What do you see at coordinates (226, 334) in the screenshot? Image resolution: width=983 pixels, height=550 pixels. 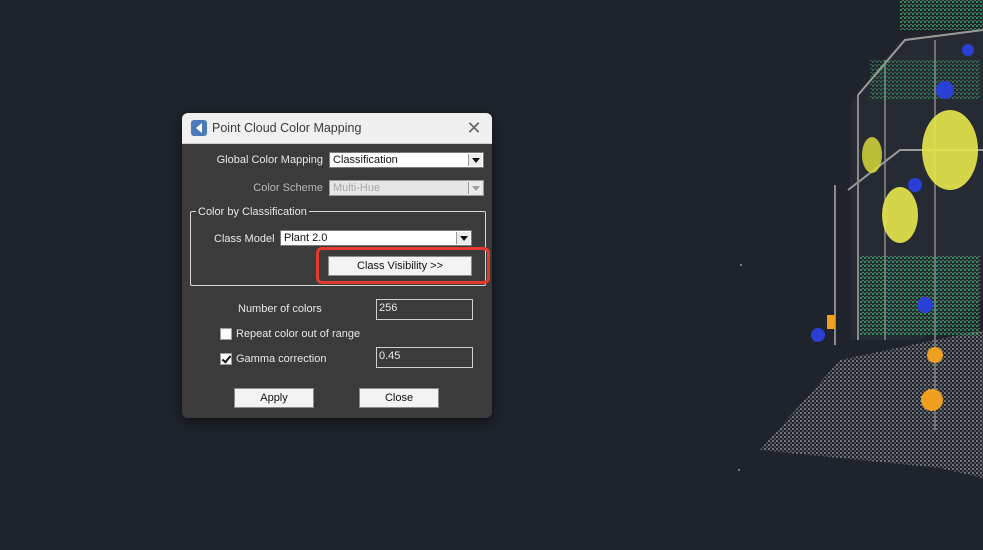 I see `repeat-color-checkbox` at bounding box center [226, 334].